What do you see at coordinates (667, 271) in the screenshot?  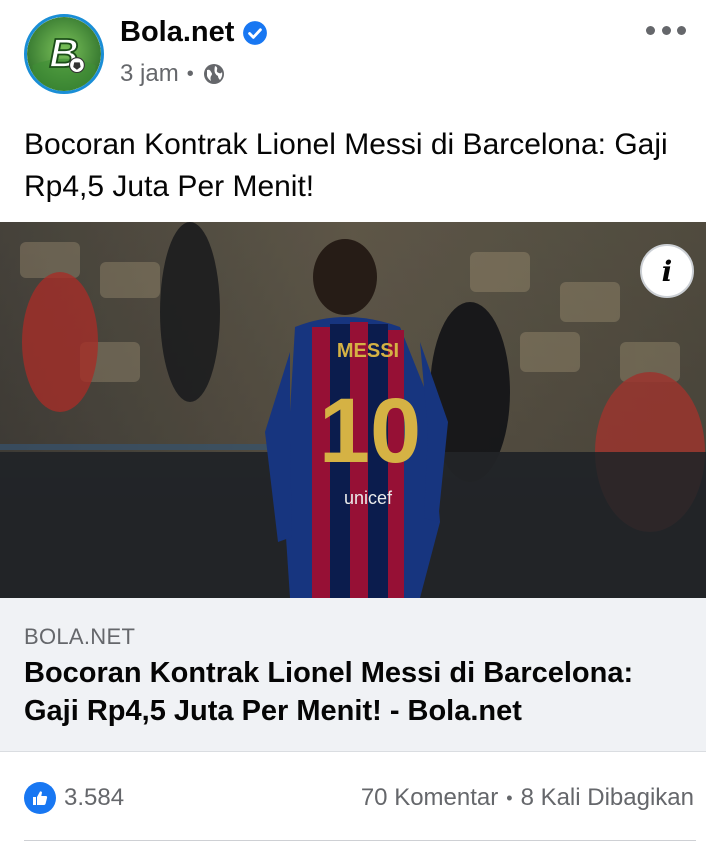 I see `info-icon: i` at bounding box center [667, 271].